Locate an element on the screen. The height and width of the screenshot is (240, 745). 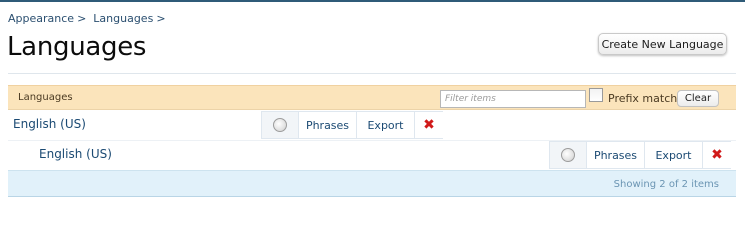
filter-input is located at coordinates (513, 99).